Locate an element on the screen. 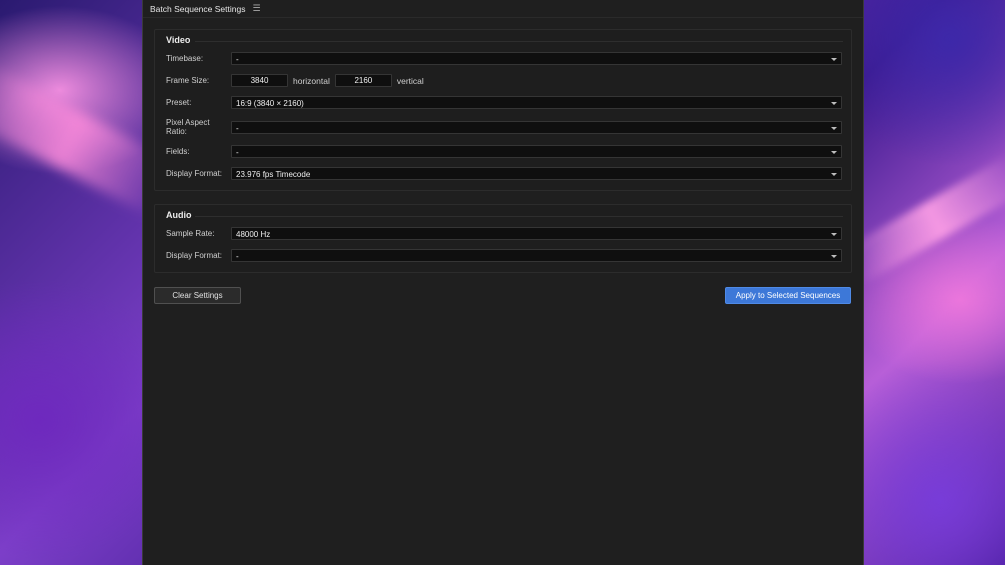  vertical-label: vertical is located at coordinates (410, 80).